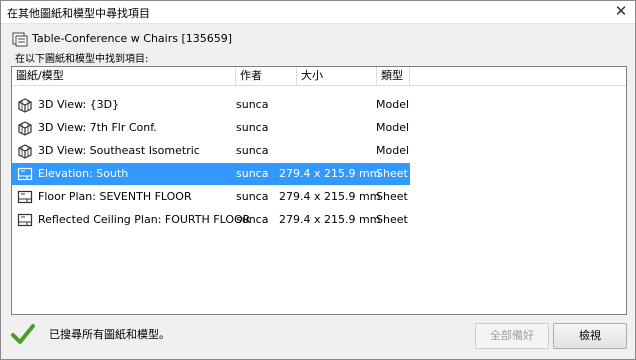 This screenshot has width=636, height=360. What do you see at coordinates (20, 39) in the screenshot?
I see `family-element-icon` at bounding box center [20, 39].